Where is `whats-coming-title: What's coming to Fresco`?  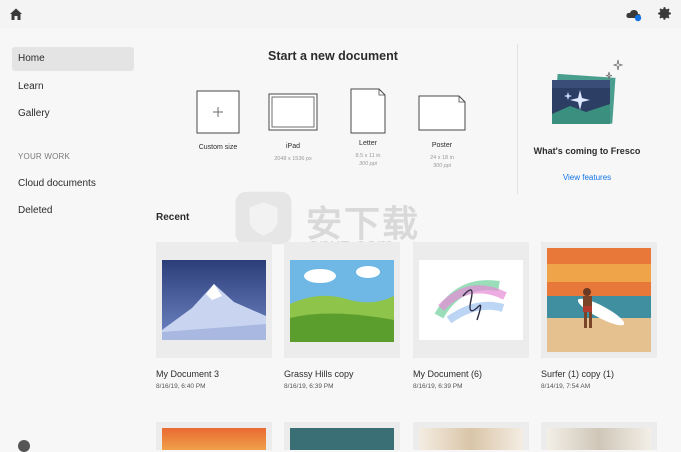
whats-coming-title: What's coming to Fresco is located at coordinates (587, 151).